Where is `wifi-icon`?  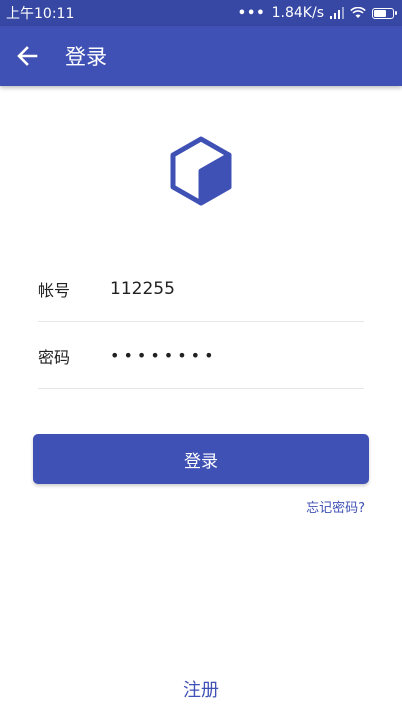 wifi-icon is located at coordinates (358, 12).